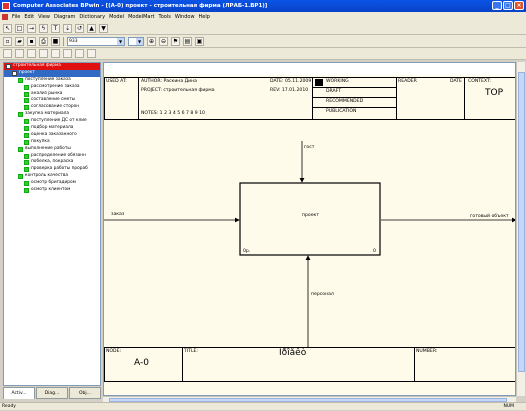 This screenshot has width=526, height=411. I want to click on tree-item-label: оценка заказанного, so click(54, 134).